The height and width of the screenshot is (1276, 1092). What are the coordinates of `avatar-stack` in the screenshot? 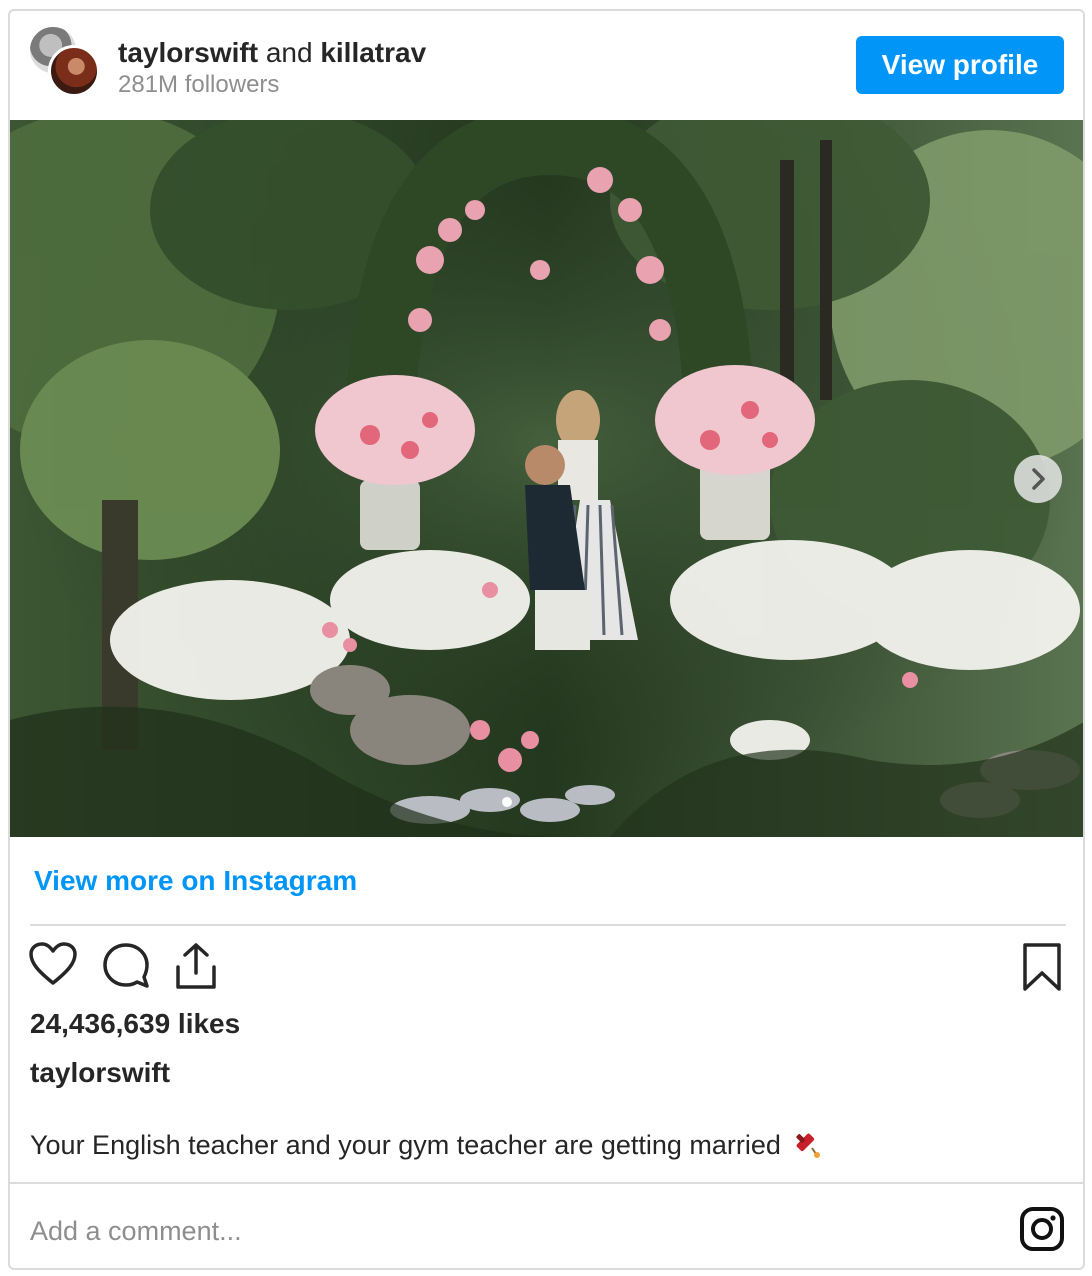 It's located at (64, 61).